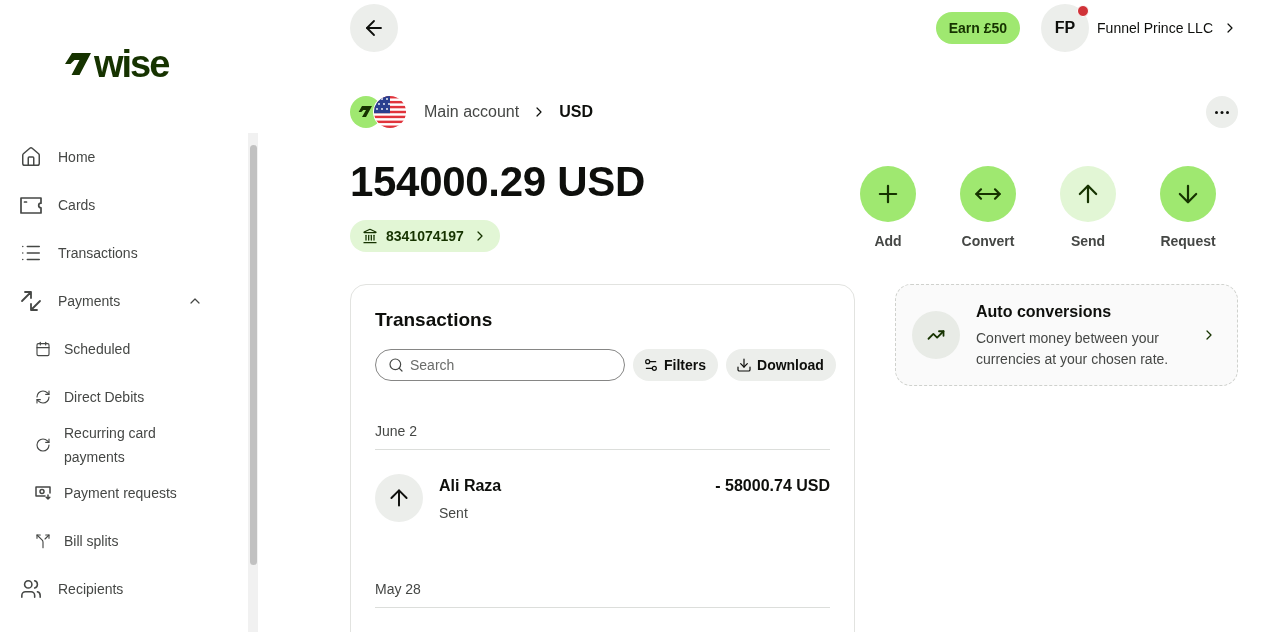 The height and width of the screenshot is (632, 1263). What do you see at coordinates (454, 513) in the screenshot?
I see `transaction-status: Sent` at bounding box center [454, 513].